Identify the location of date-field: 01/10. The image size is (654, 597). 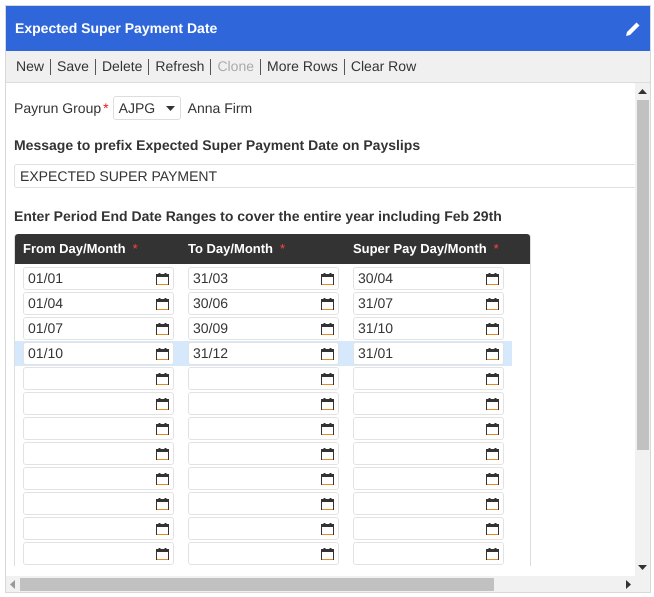
(98, 353).